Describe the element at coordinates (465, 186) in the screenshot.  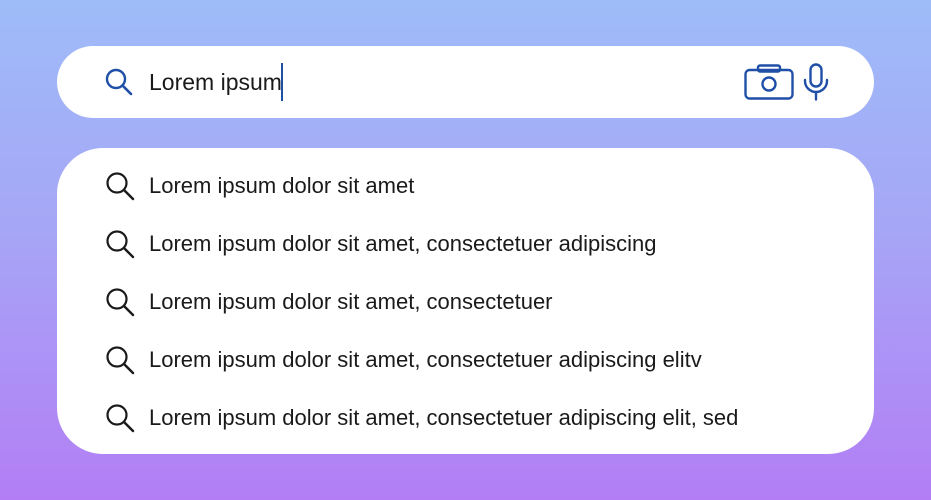
I see `suggestion-item: Lorem ipsum dolor sit amet` at that location.